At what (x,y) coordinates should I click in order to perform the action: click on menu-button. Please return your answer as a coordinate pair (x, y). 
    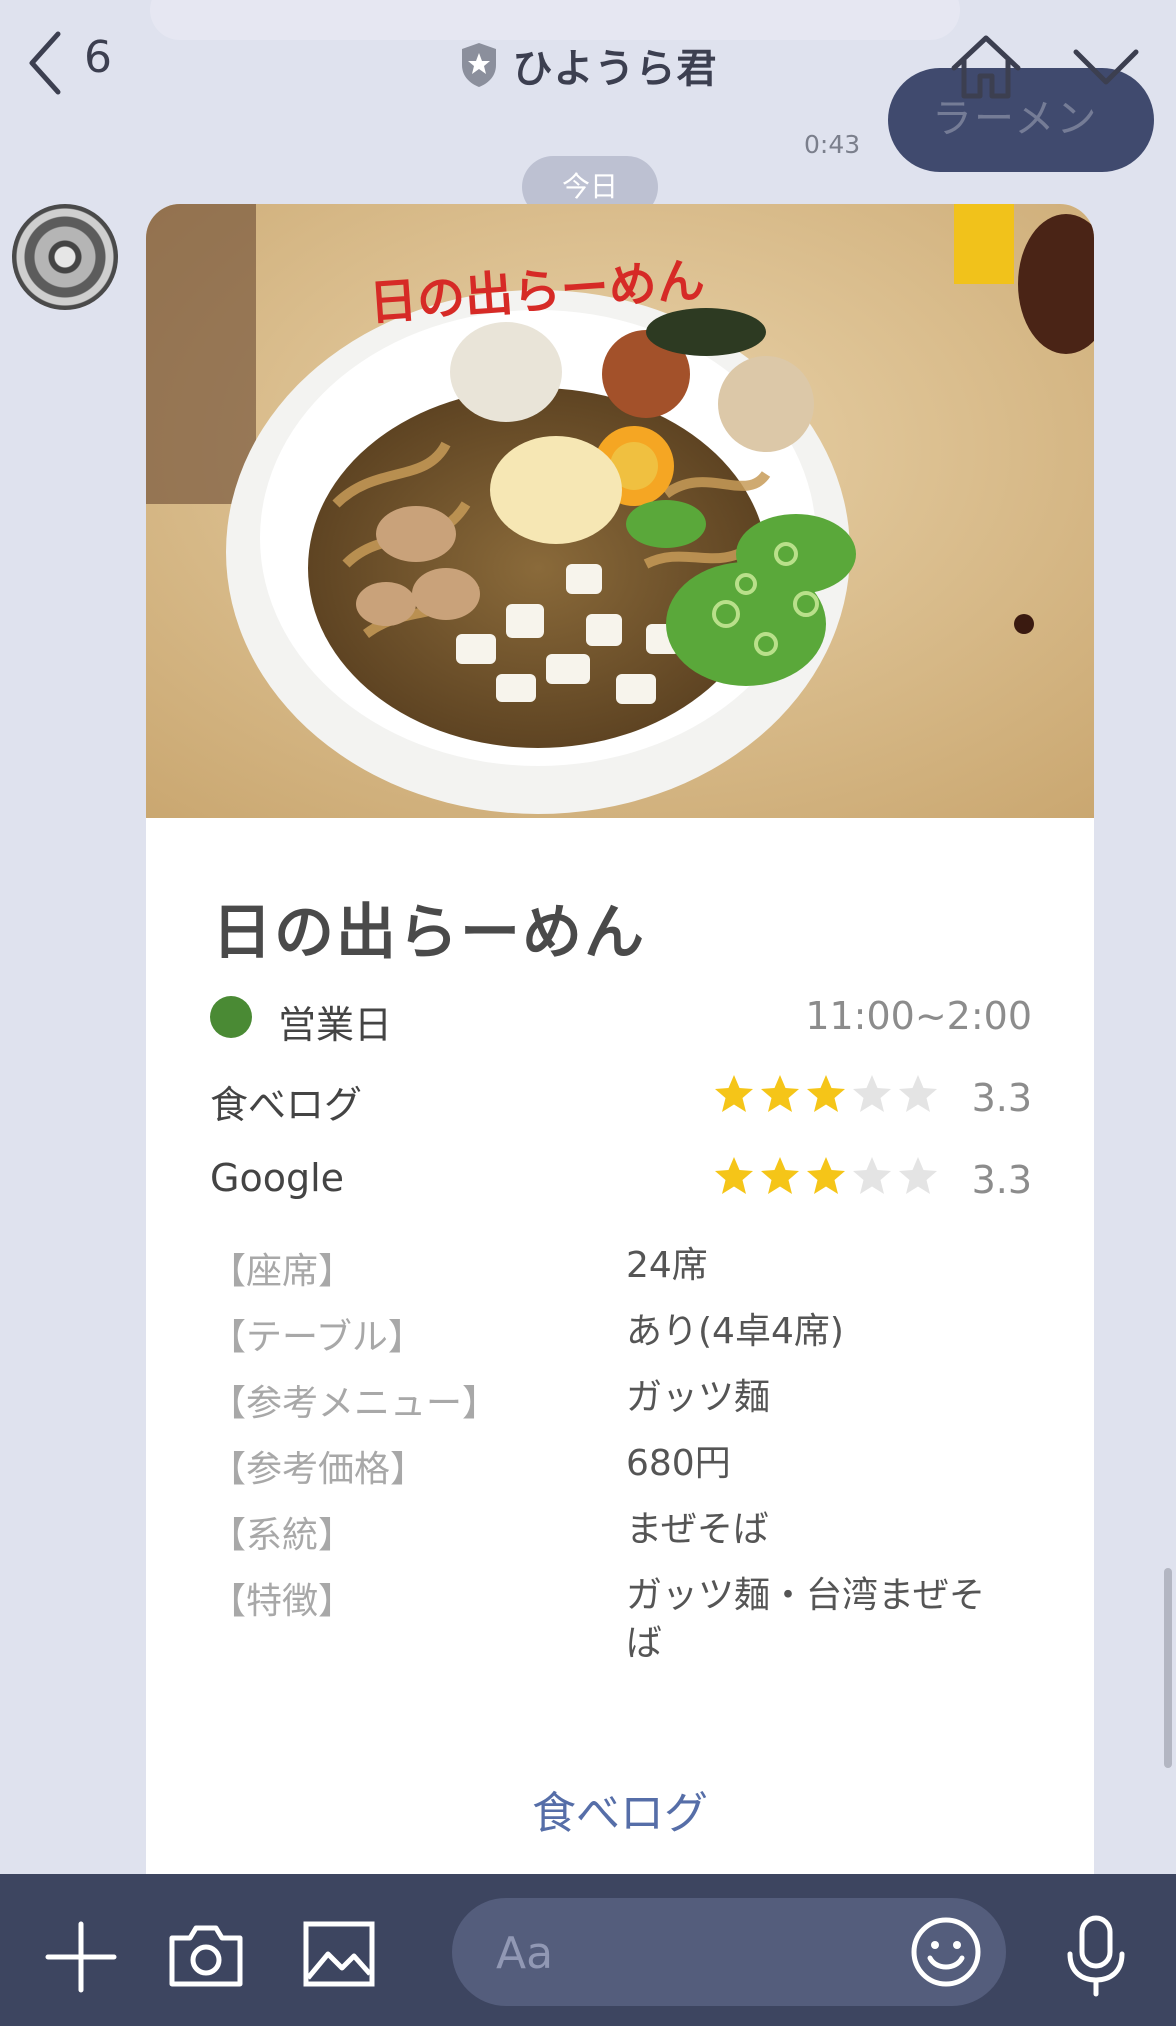
    Looking at the image, I should click on (1106, 67).